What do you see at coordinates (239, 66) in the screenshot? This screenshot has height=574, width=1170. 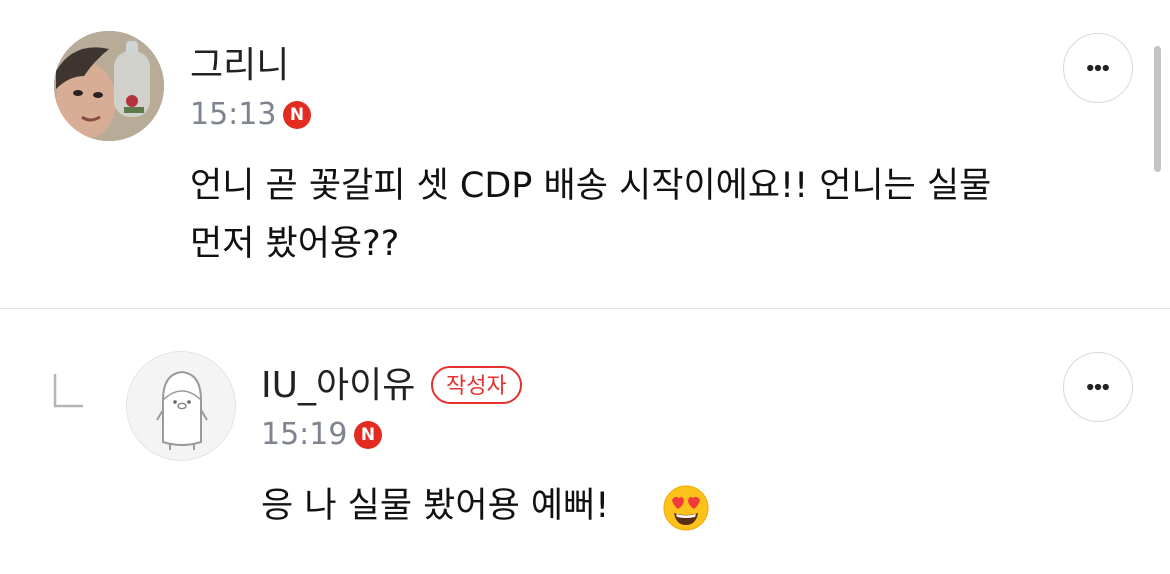 I see `comment-author: 그리니` at bounding box center [239, 66].